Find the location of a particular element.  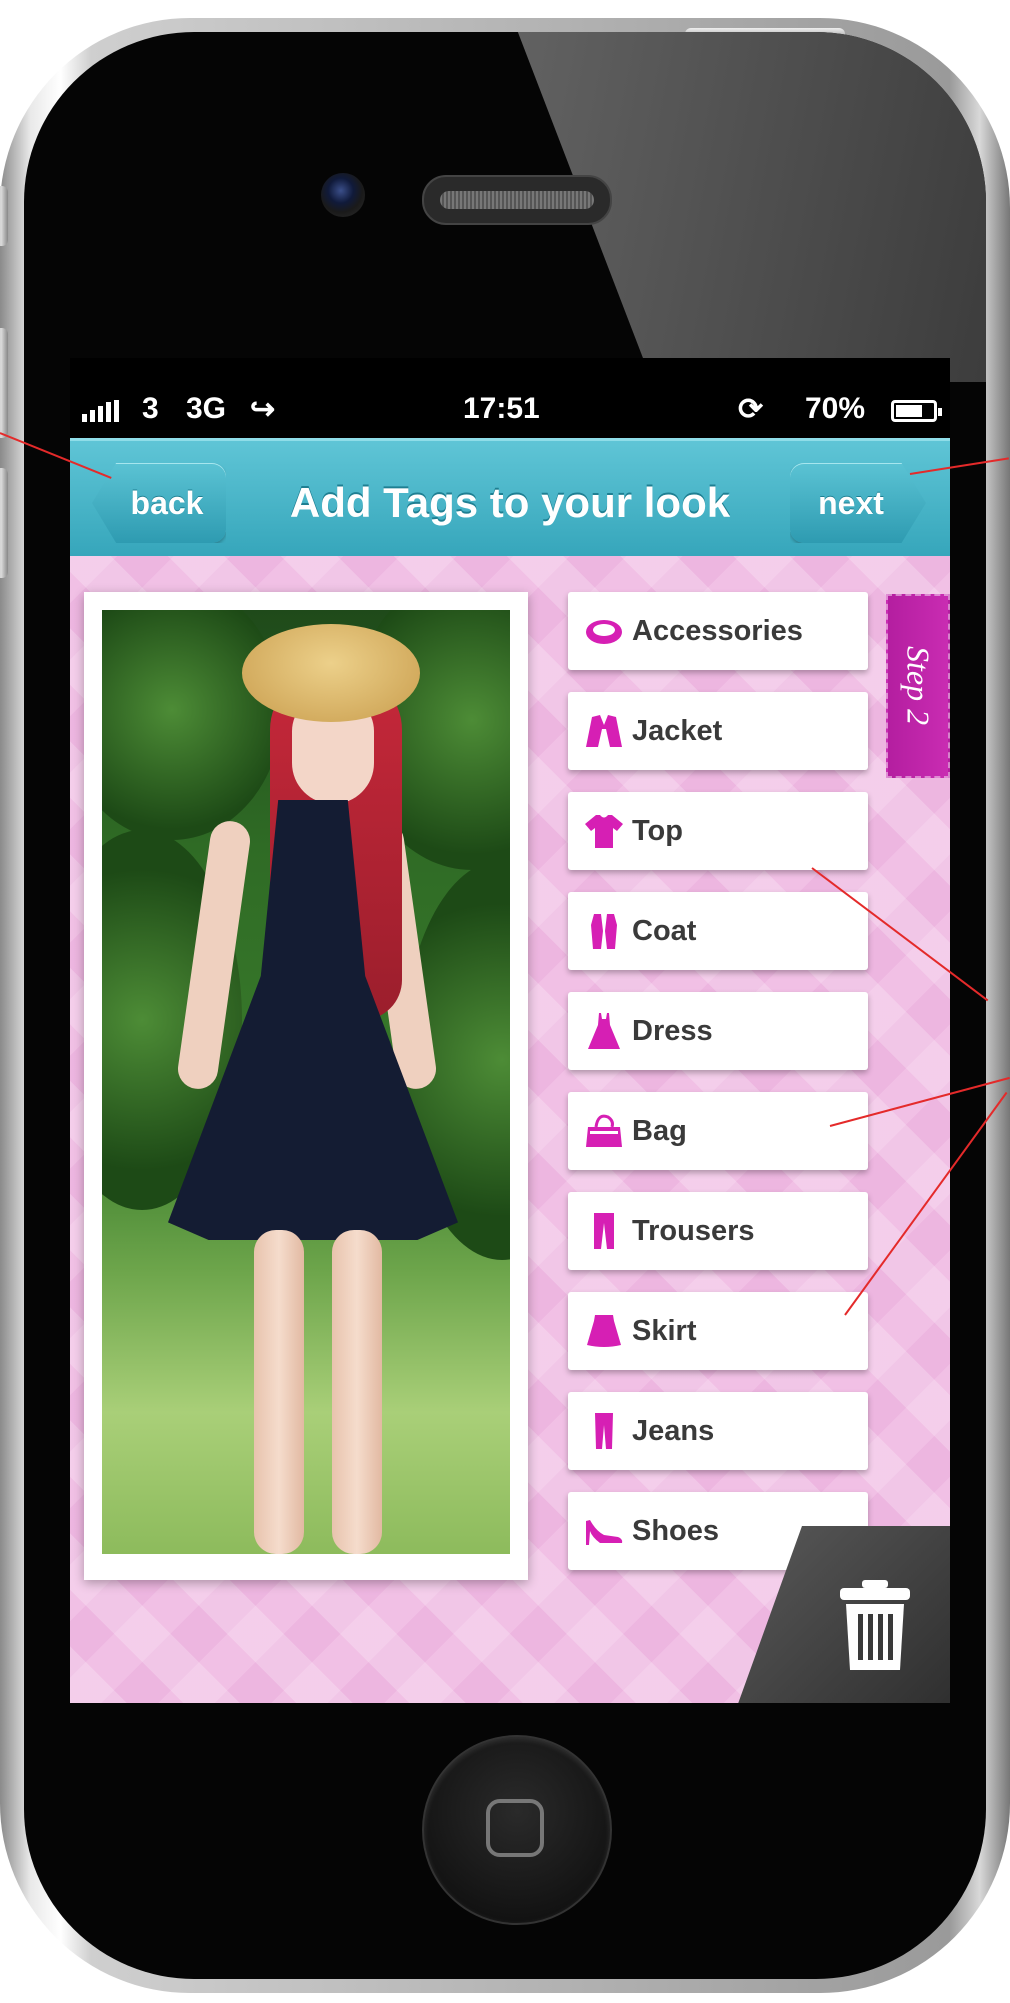

home-button is located at coordinates (517, 1830).